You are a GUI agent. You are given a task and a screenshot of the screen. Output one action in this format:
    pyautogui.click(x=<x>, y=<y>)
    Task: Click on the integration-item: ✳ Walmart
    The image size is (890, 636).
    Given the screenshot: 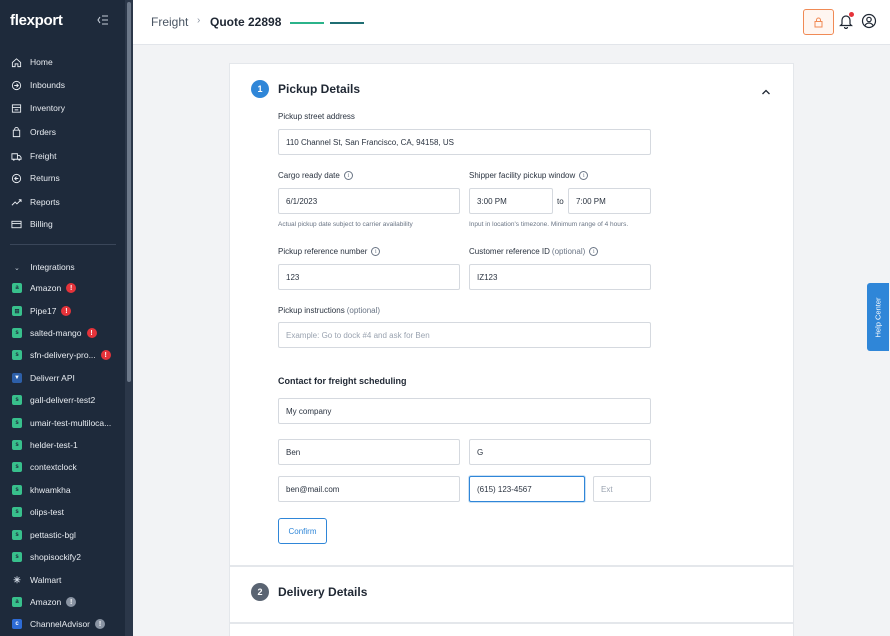 What is the action you would take?
    pyautogui.click(x=36, y=580)
    